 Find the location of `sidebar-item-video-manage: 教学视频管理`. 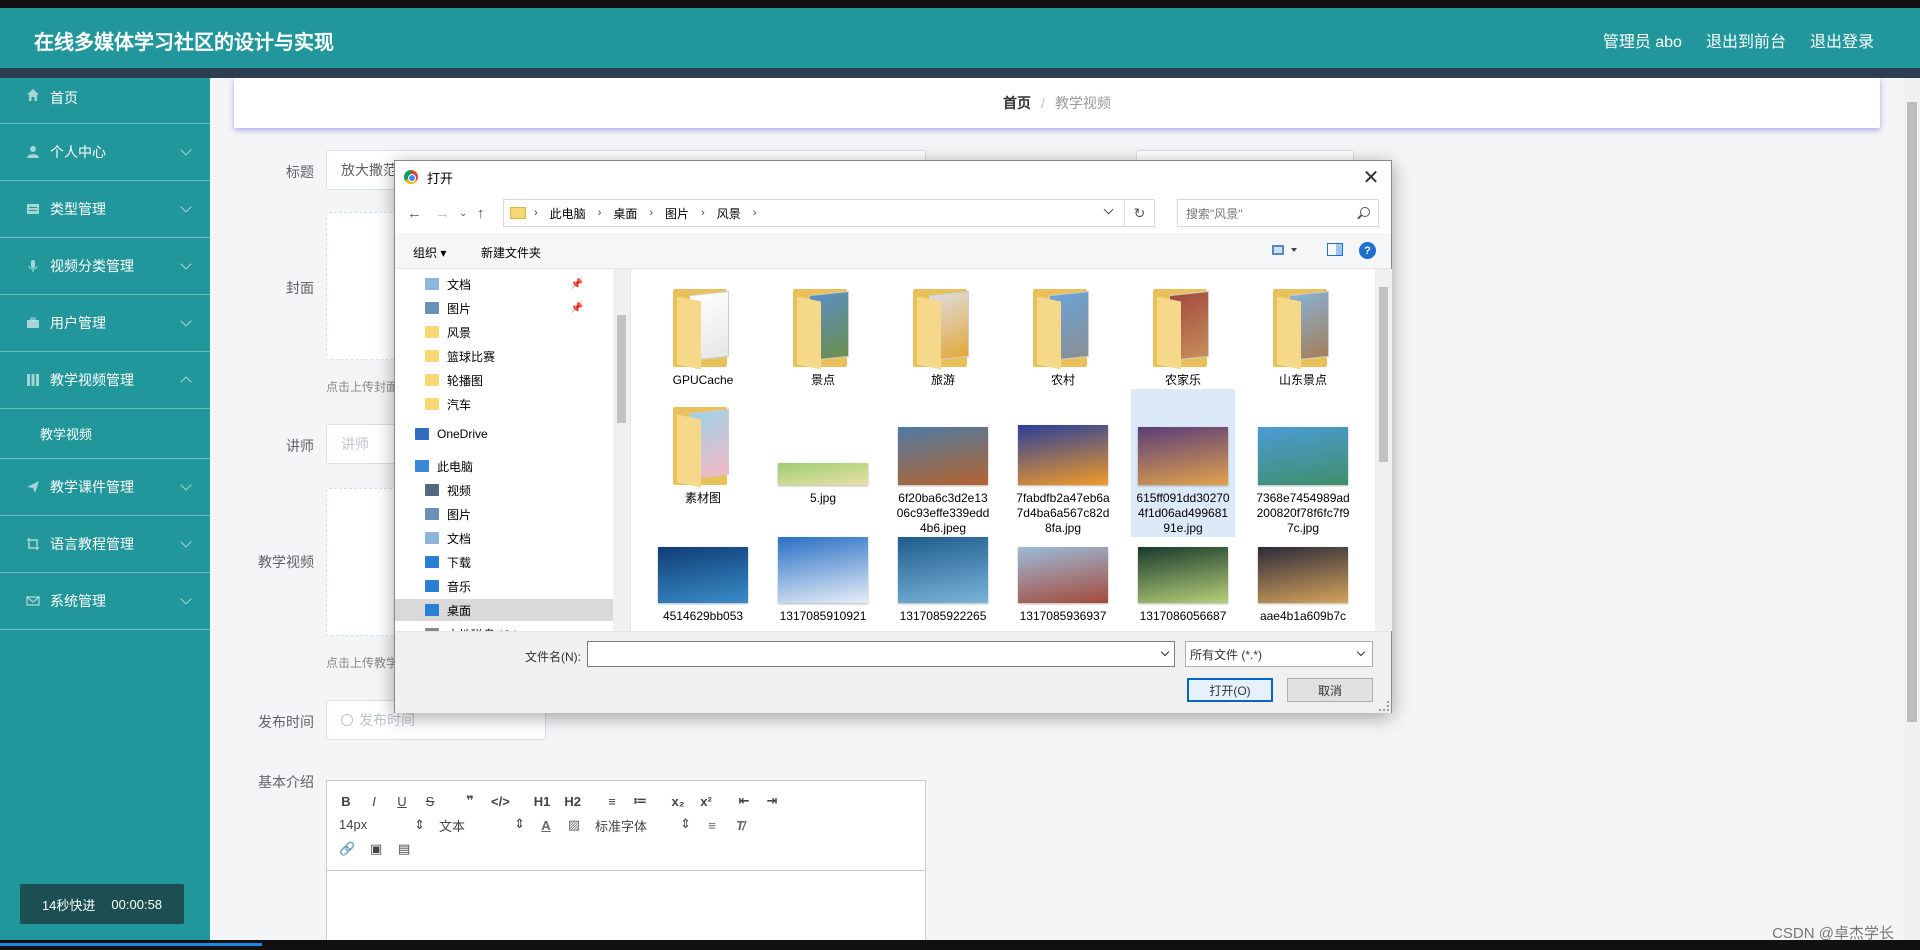

sidebar-item-video-manage: 教学视频管理 is located at coordinates (105, 380).